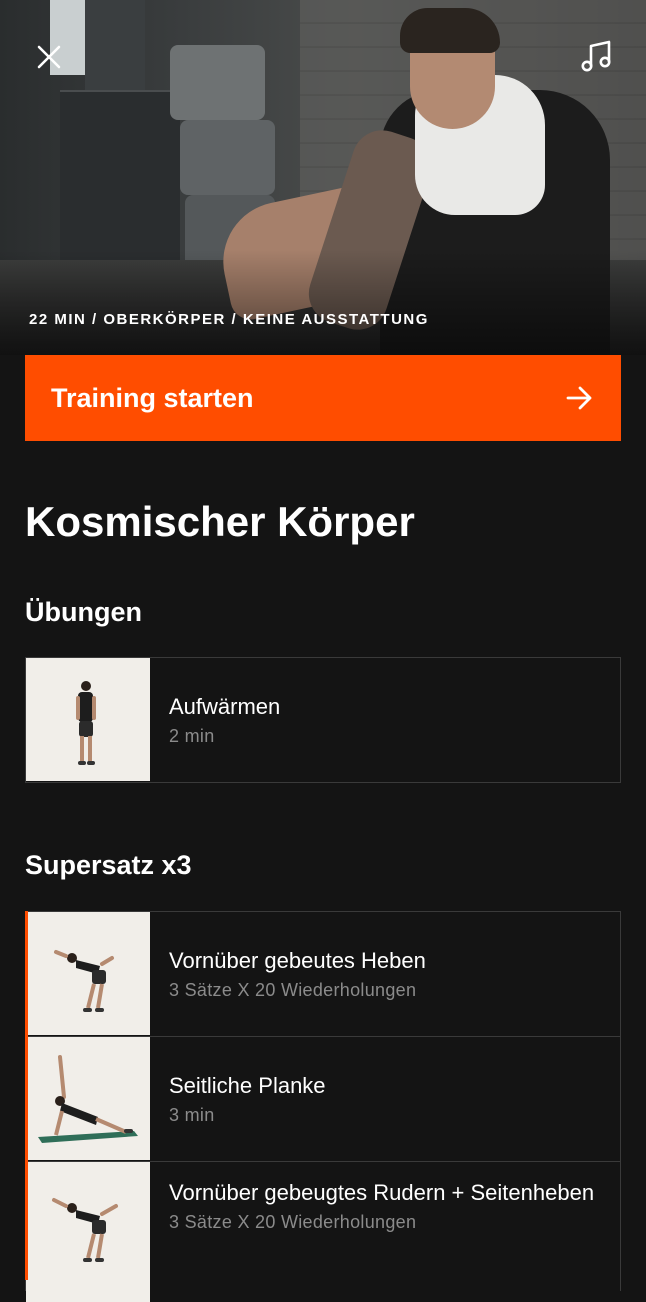 Image resolution: width=646 pixels, height=1302 pixels. What do you see at coordinates (192, 1115) in the screenshot?
I see `exercise-detail: 3 min` at bounding box center [192, 1115].